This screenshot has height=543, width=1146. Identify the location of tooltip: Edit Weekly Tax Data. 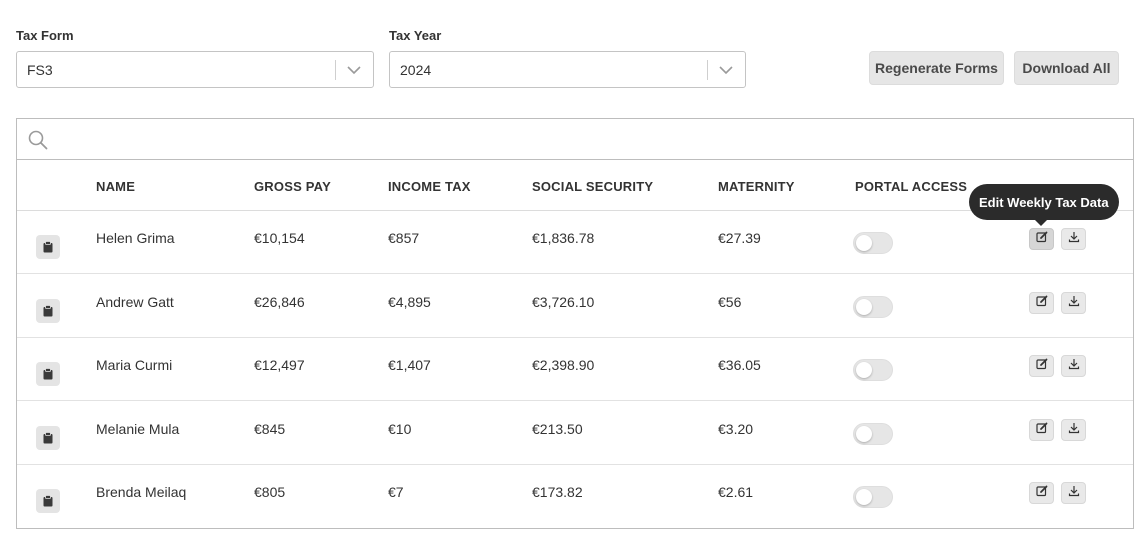
(1044, 205).